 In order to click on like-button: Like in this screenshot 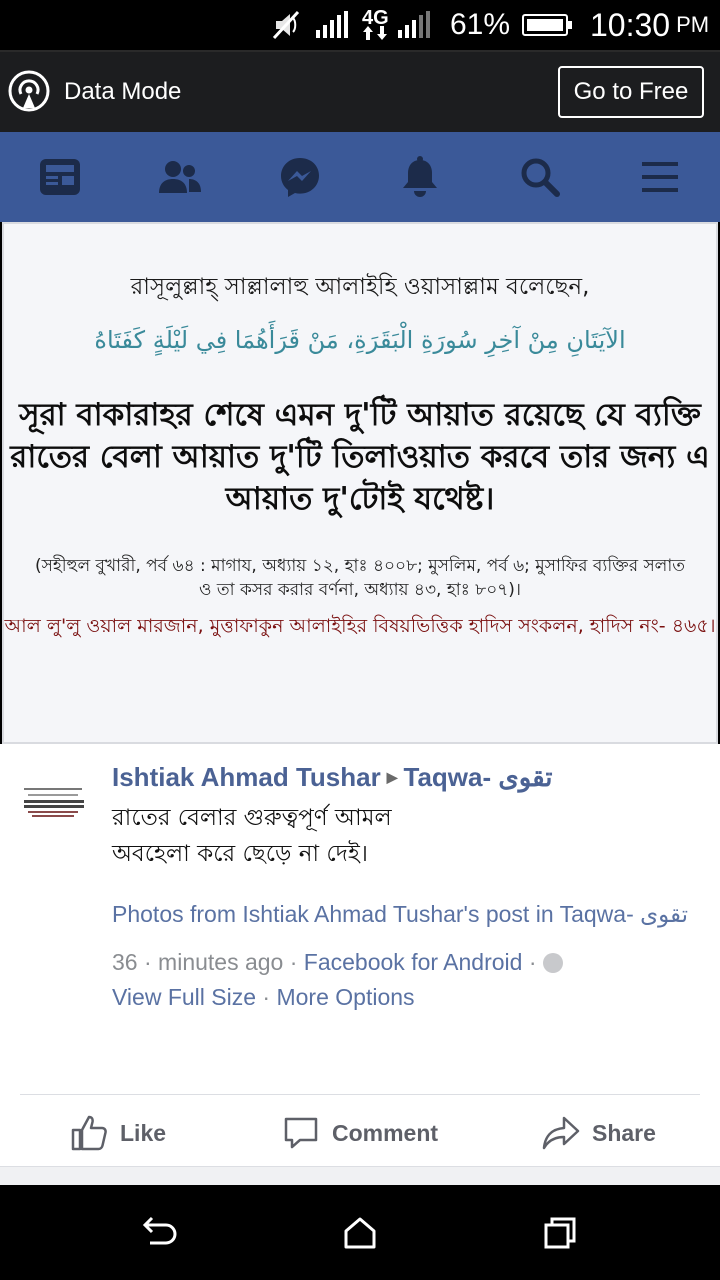, I will do `click(118, 1133)`.